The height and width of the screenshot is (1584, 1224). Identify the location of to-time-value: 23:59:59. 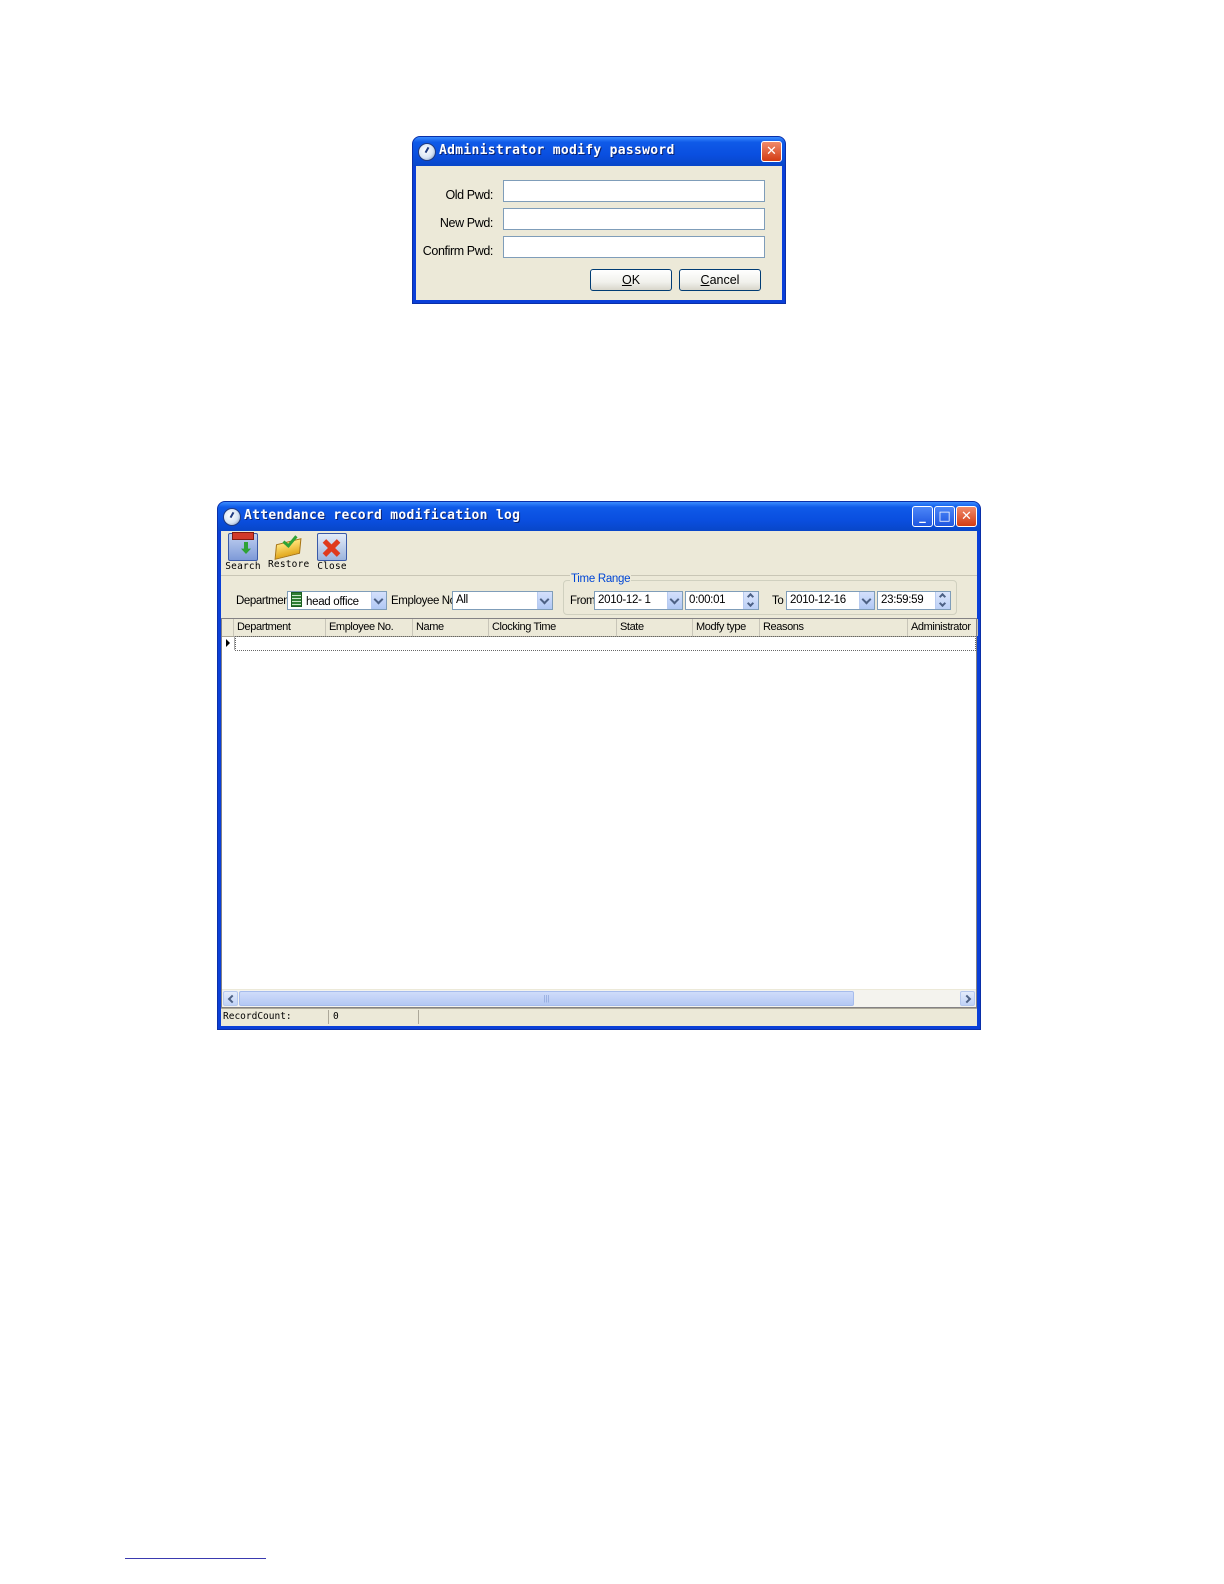
(902, 600).